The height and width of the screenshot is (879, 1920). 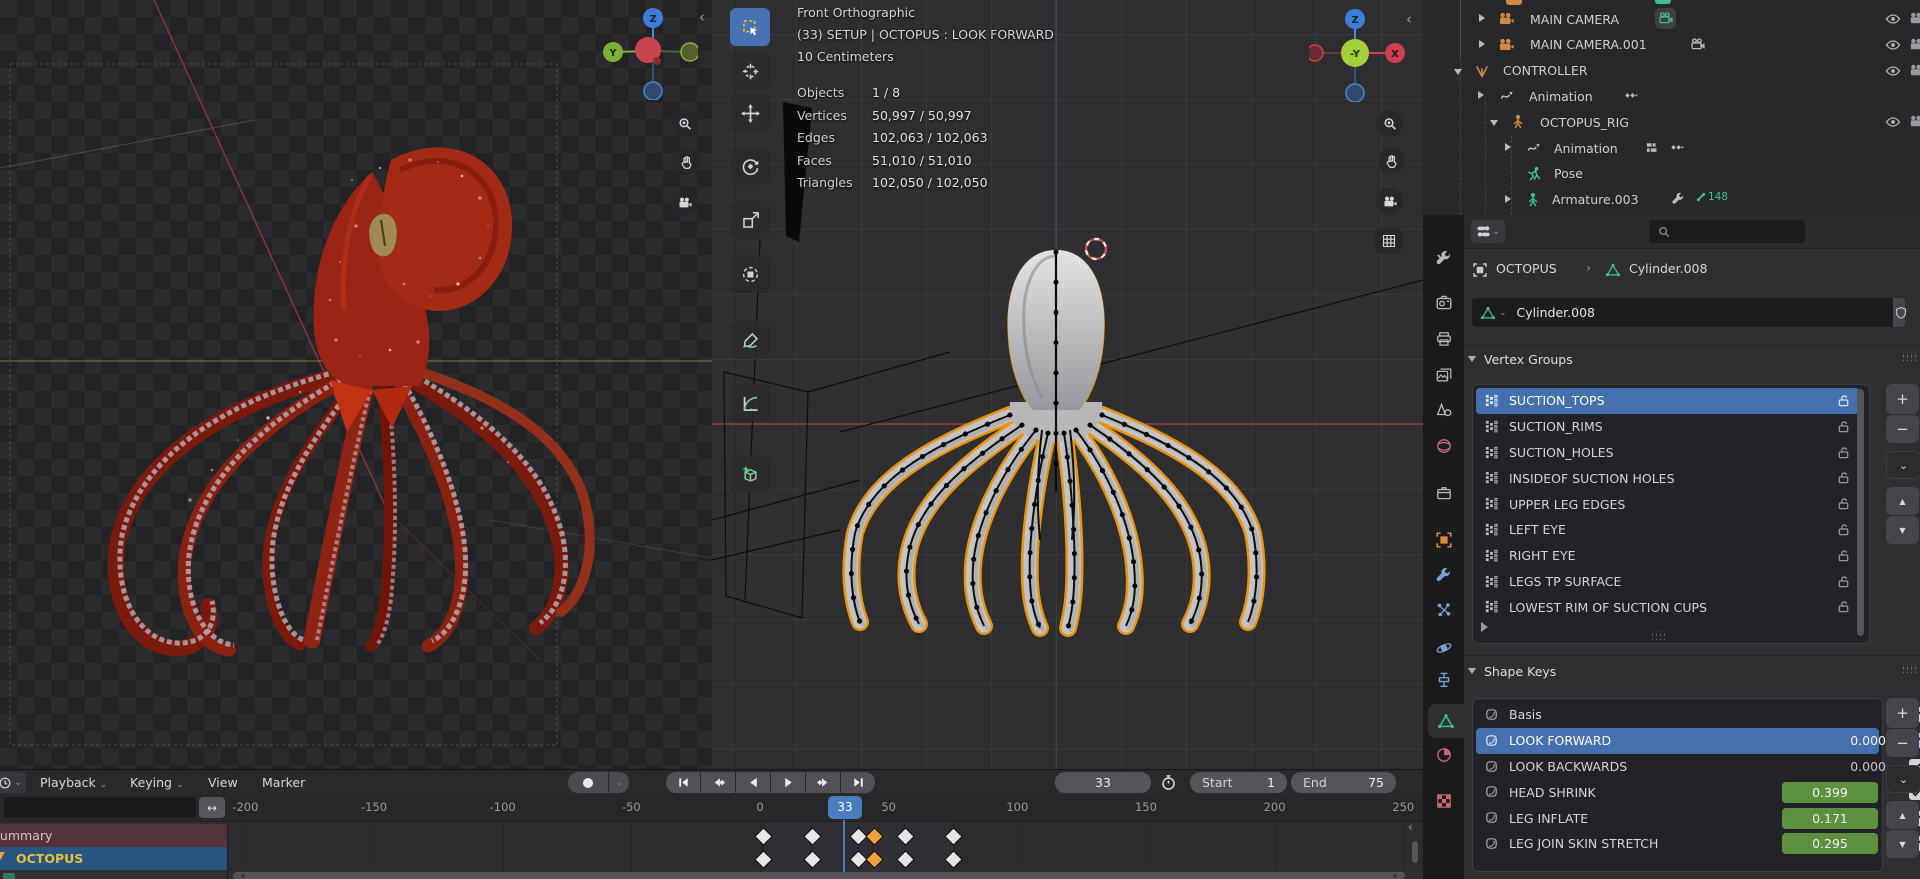 What do you see at coordinates (1557, 400) in the screenshot?
I see `vertex-group-name: SUCTION_TOPS` at bounding box center [1557, 400].